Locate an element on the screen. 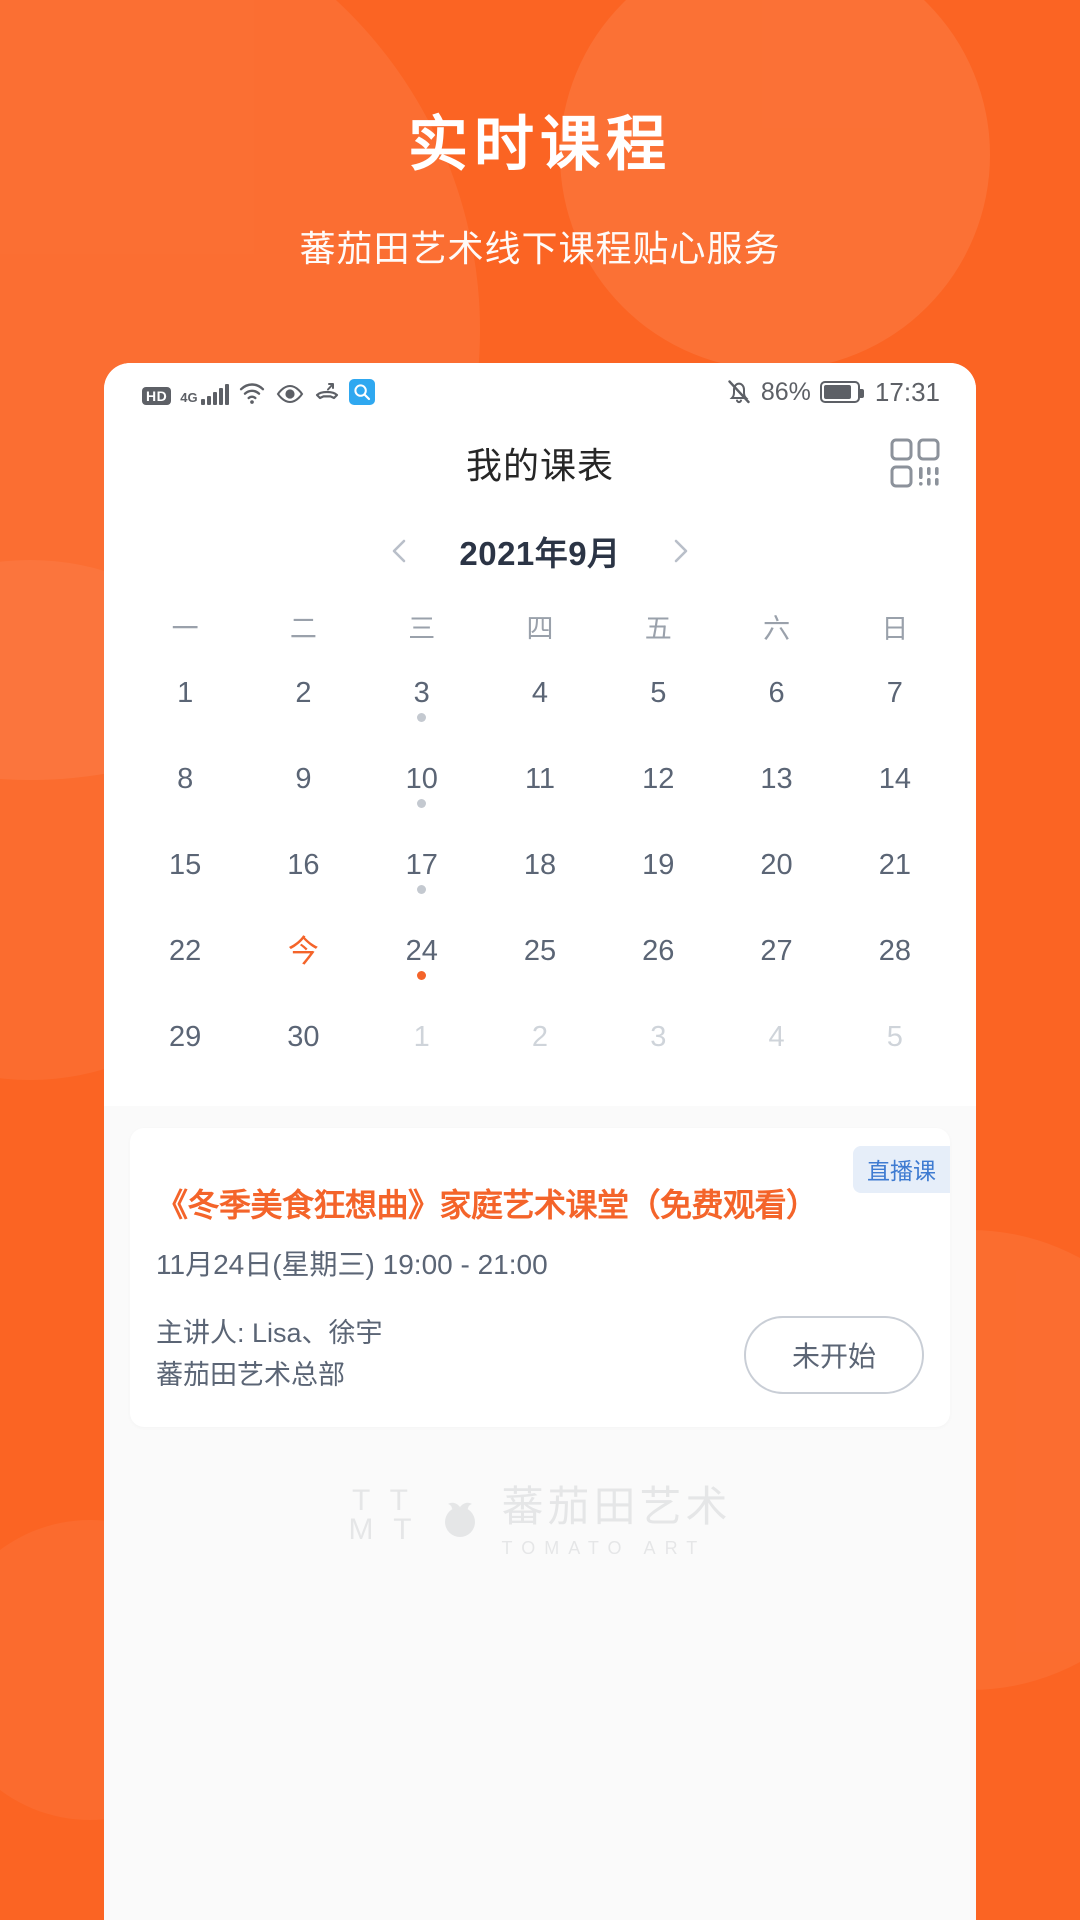 The width and height of the screenshot is (1080, 1920). watermark: T T M T 蕃茄田艺术 TOMATO ART is located at coordinates (540, 1516).